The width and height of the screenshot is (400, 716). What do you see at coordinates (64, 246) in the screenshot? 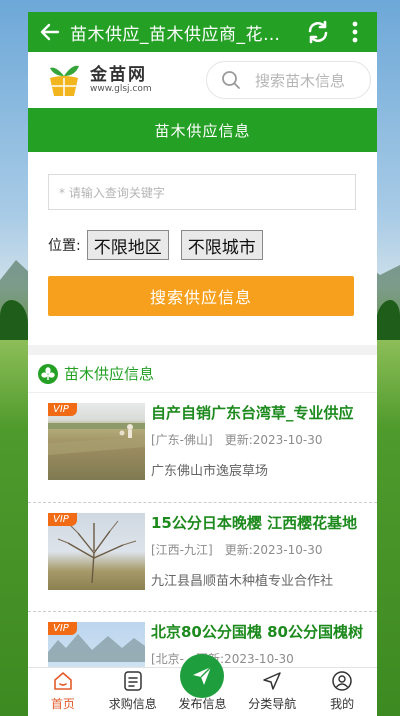
I see `location-label: 位置:` at bounding box center [64, 246].